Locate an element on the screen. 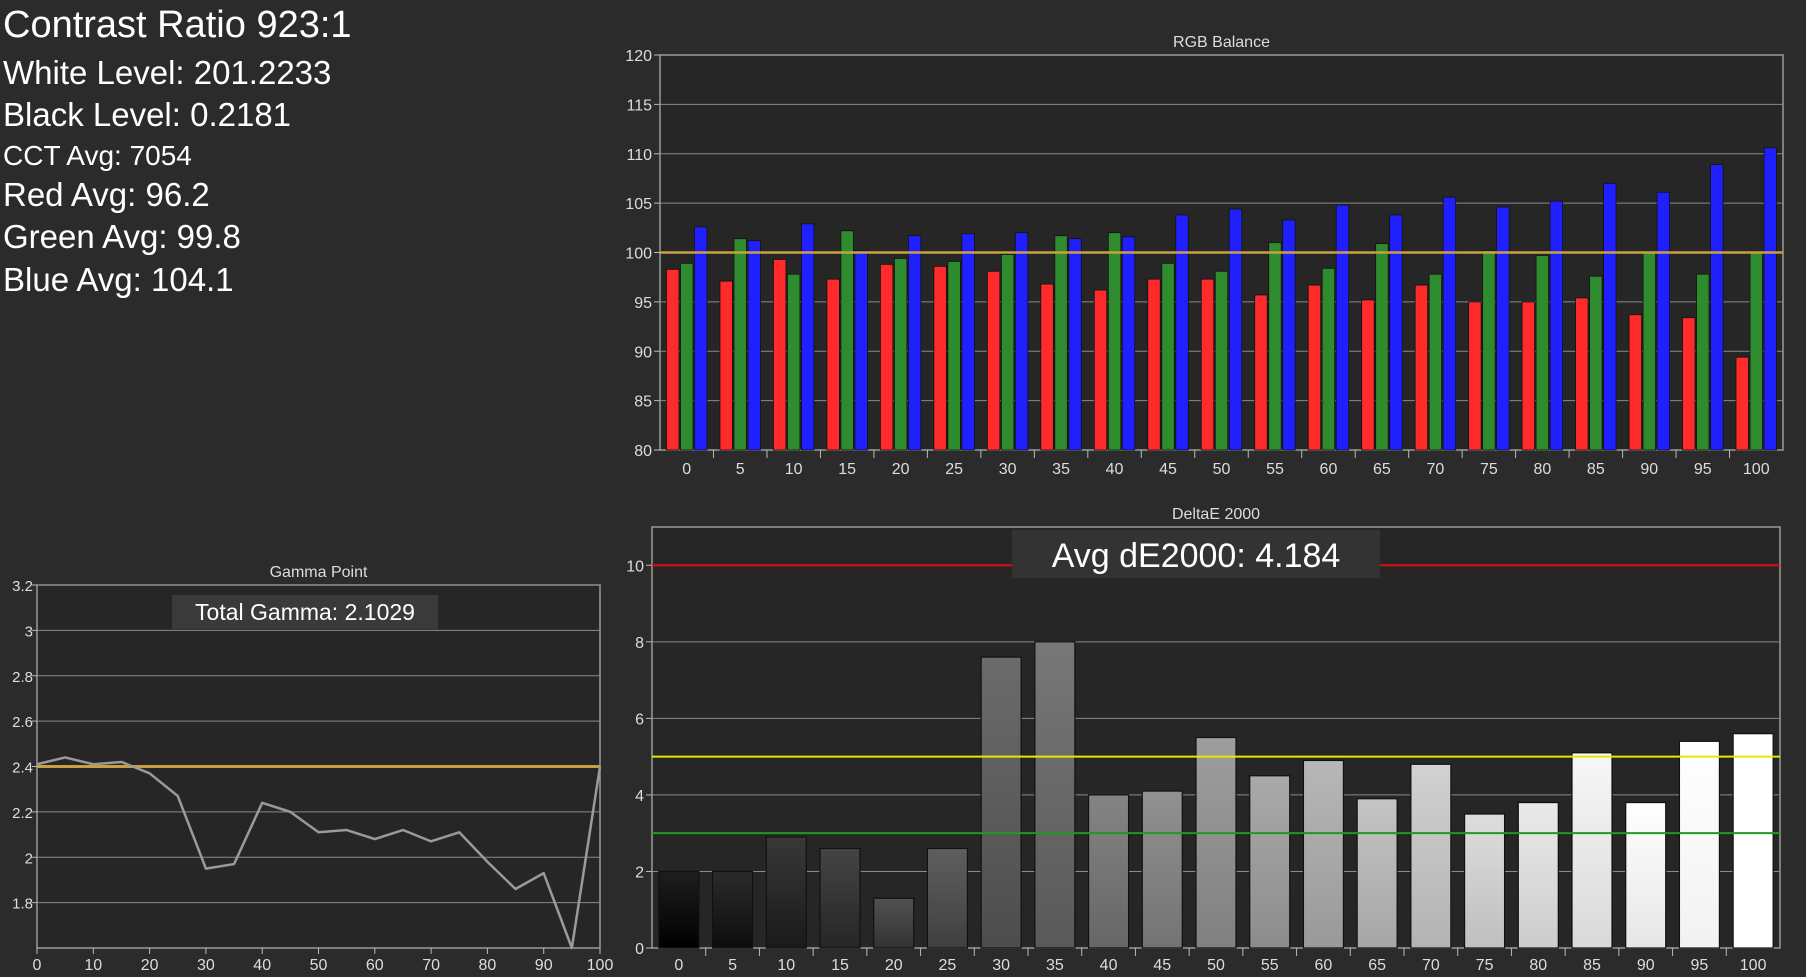 This screenshot has height=977, width=1806. de-y-tick-label: 0 is located at coordinates (639, 949).